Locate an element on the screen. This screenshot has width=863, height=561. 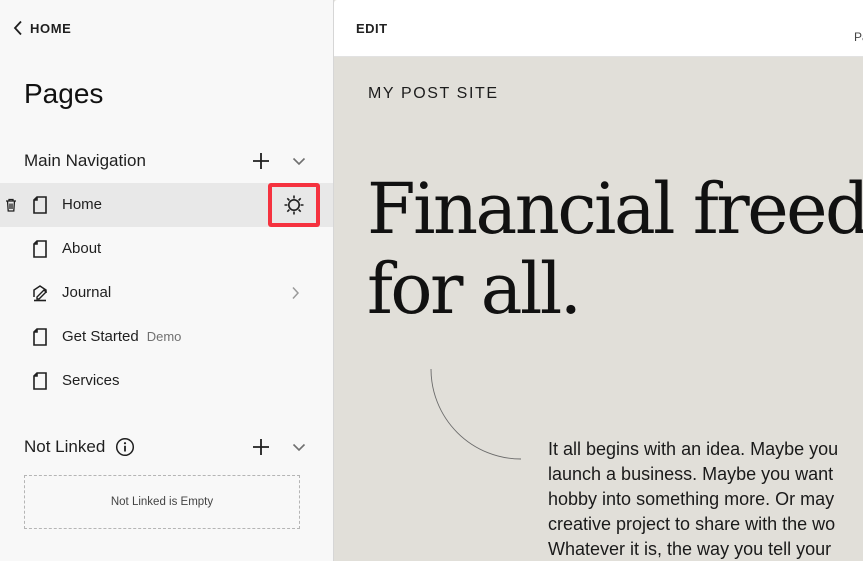
not-linked-empty-text: Not Linked is Empty is located at coordinates (162, 502).